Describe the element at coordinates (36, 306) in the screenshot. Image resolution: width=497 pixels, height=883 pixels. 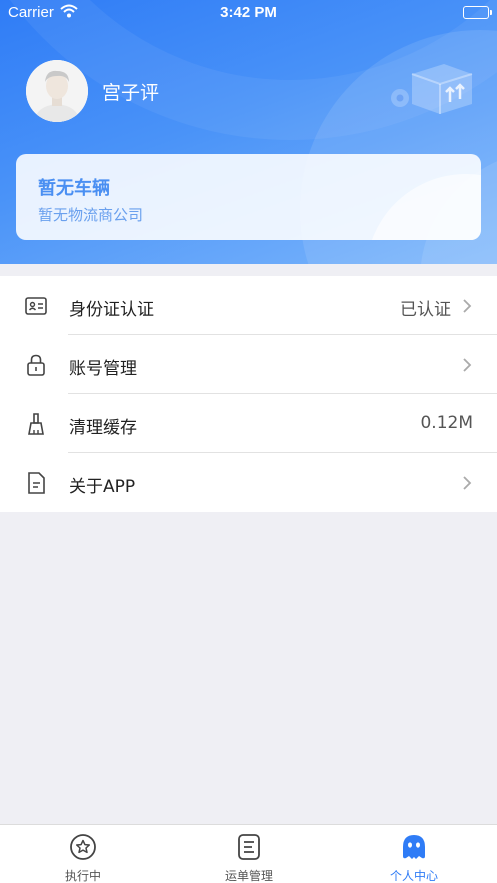
I see `id-card-icon` at that location.